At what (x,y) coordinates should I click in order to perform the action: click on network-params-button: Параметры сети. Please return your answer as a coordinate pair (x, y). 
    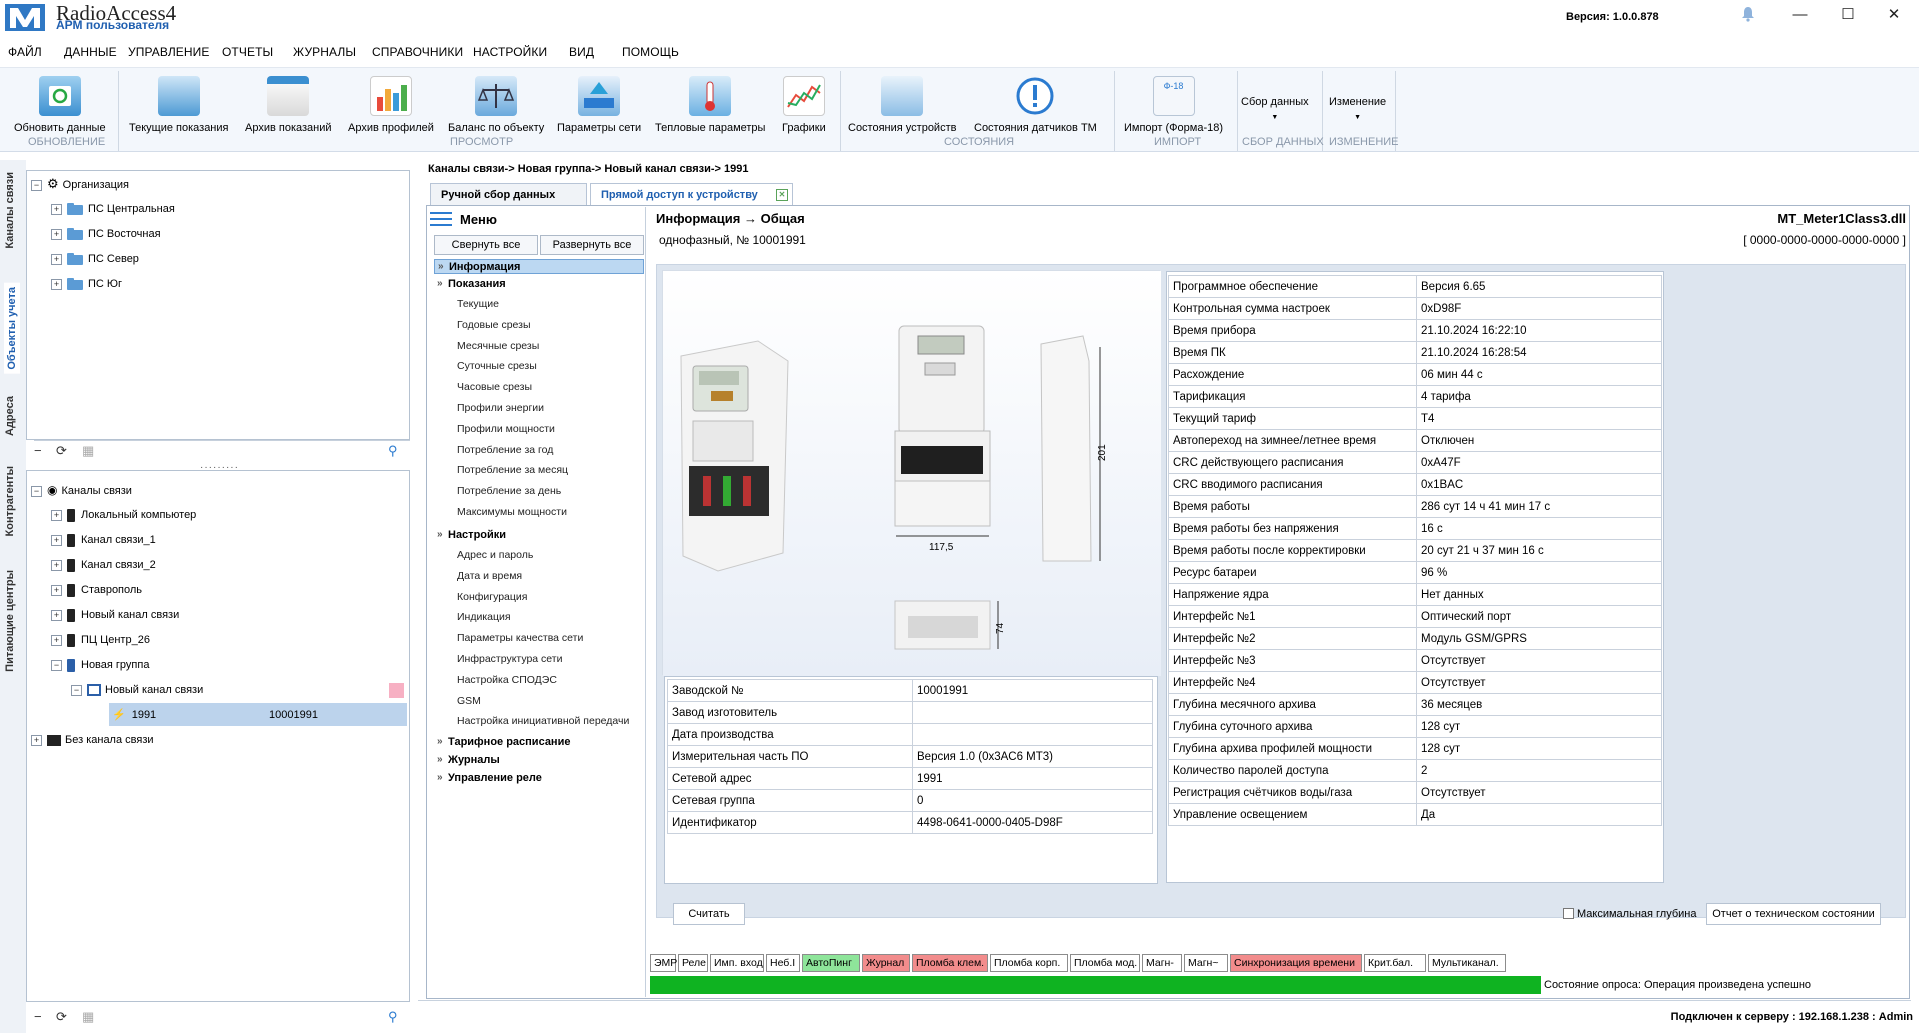
    Looking at the image, I should click on (599, 105).